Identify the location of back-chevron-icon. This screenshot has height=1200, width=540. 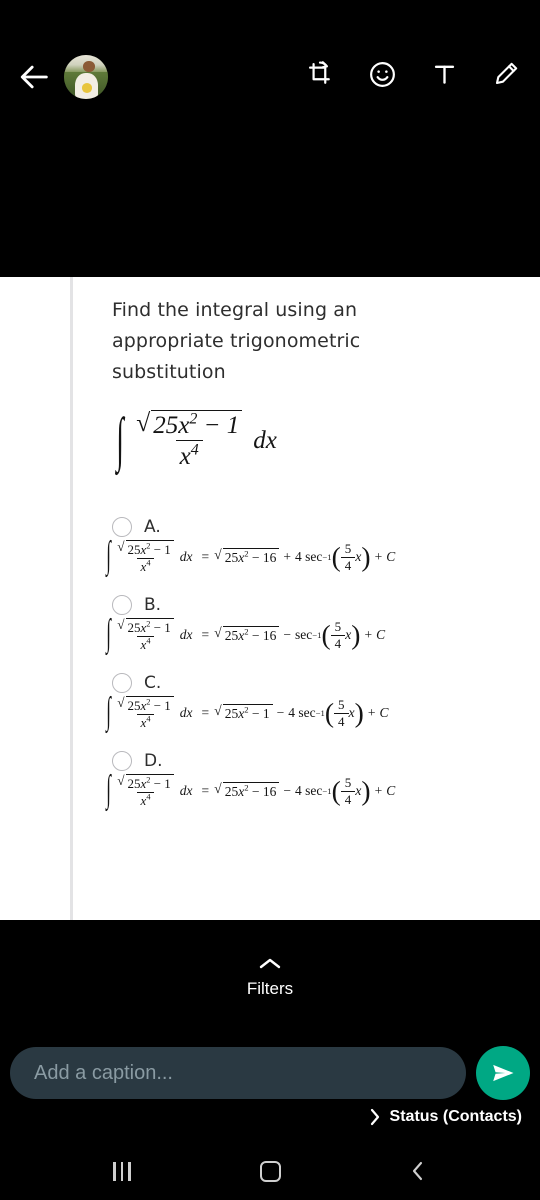
(417, 1171).